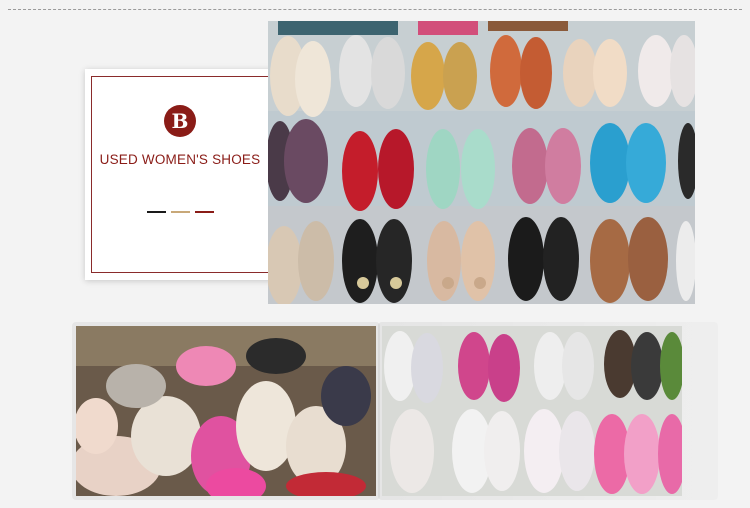  Describe the element at coordinates (532, 411) in the screenshot. I see `photo-sneaker-rows` at that location.